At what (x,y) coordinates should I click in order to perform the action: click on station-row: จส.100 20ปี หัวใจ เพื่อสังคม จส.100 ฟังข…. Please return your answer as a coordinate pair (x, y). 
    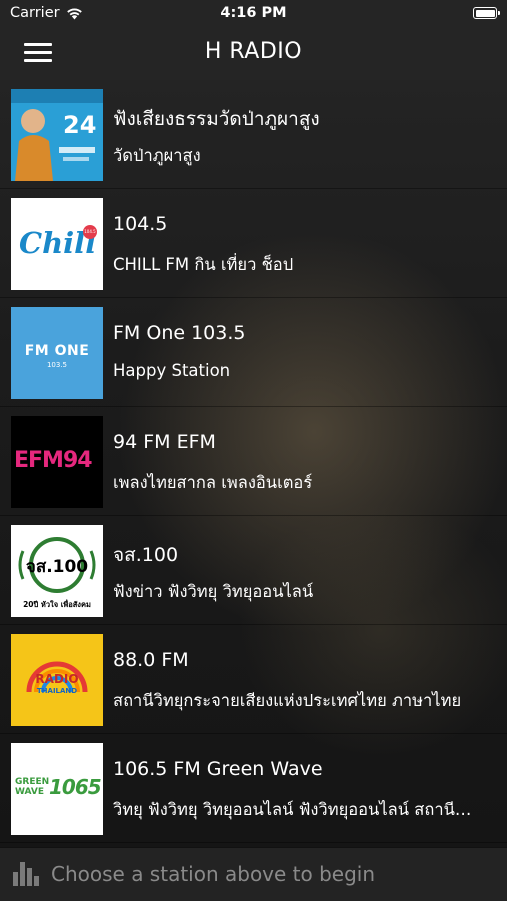
    Looking at the image, I should click on (253, 570).